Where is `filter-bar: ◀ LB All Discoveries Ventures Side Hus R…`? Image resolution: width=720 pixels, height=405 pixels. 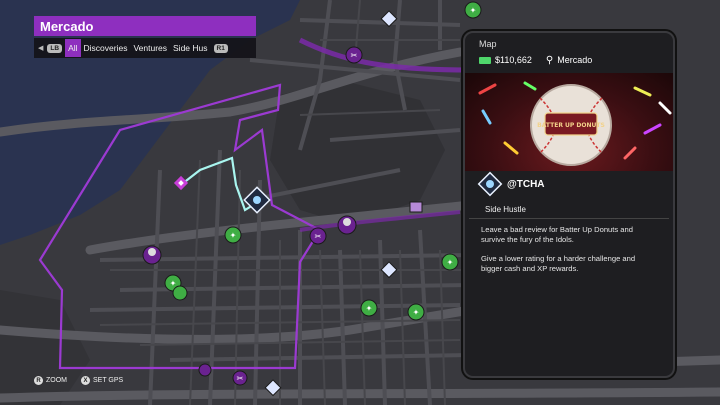 filter-bar: ◀ LB All Discoveries Ventures Side Hus R… is located at coordinates (145, 48).